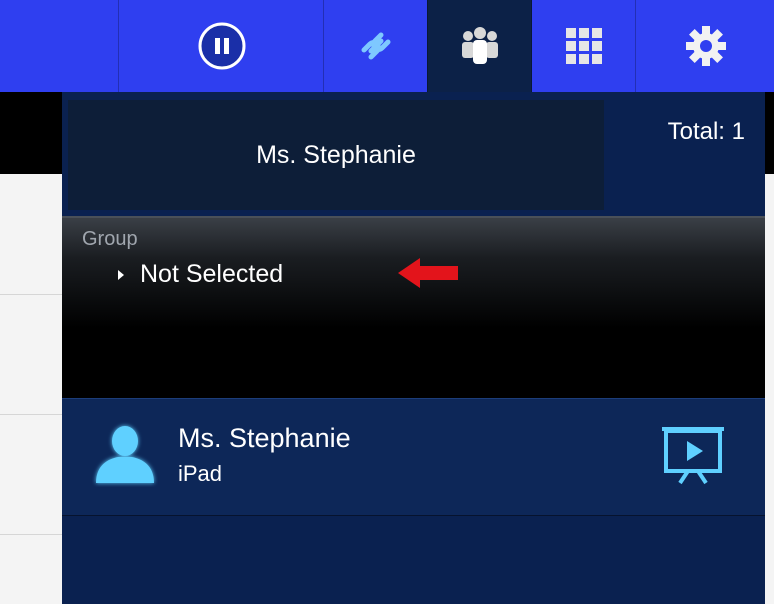 This screenshot has height=604, width=774. Describe the element at coordinates (706, 131) in the screenshot. I see `total-count: Total: 1` at that location.